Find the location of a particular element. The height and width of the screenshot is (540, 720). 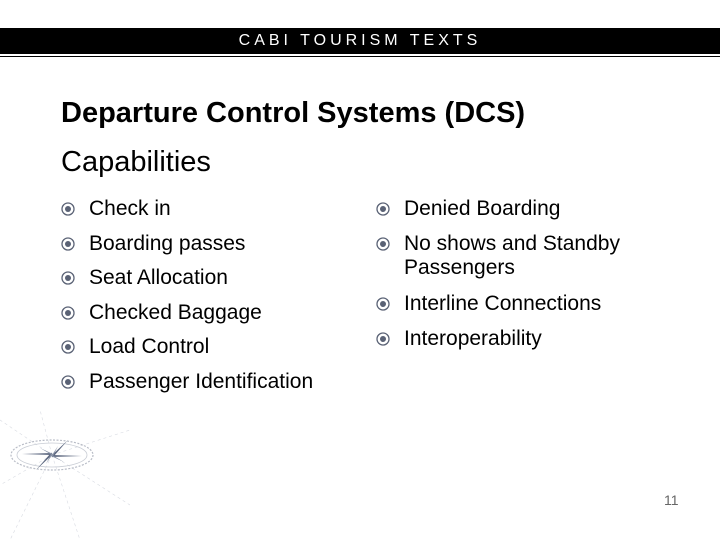

list-item-text: Check in is located at coordinates (130, 208).